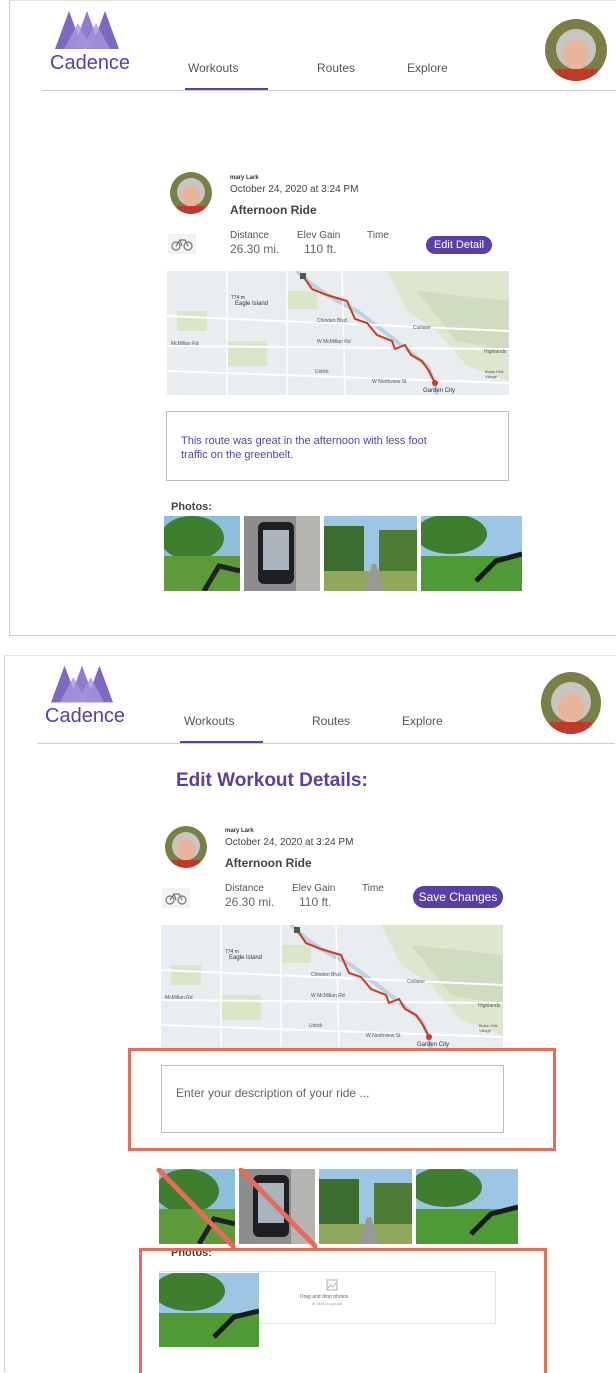 Image resolution: width=616 pixels, height=1373 pixels. Describe the element at coordinates (439, 391) in the screenshot. I see `map-label-garden-city: Garden City` at that location.